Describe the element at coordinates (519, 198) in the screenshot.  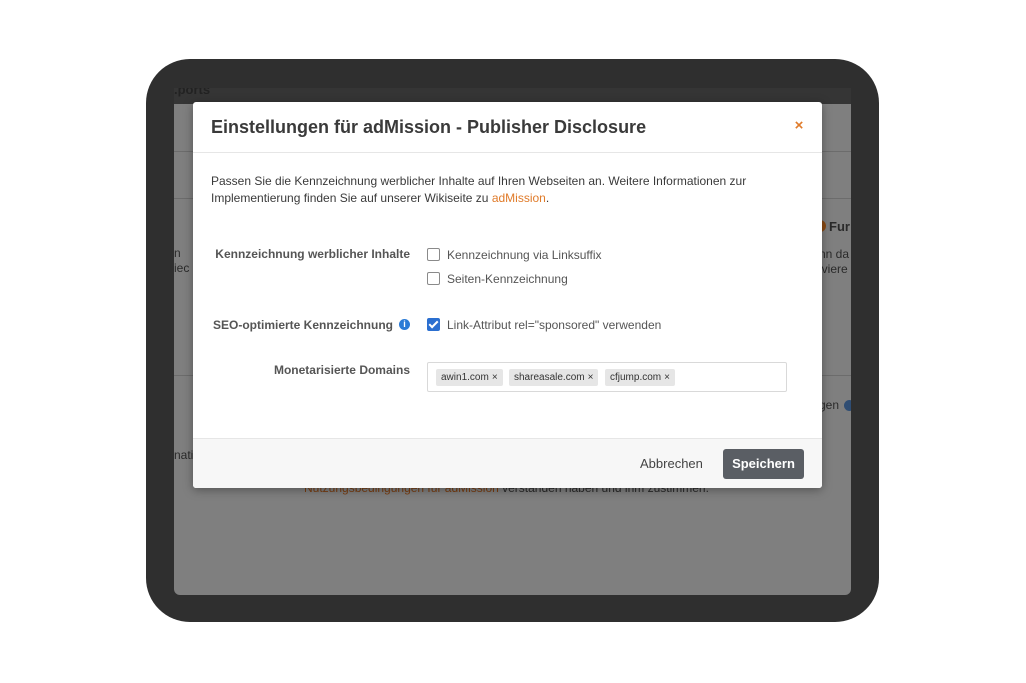
I see `admission-wiki-link: adMission` at that location.